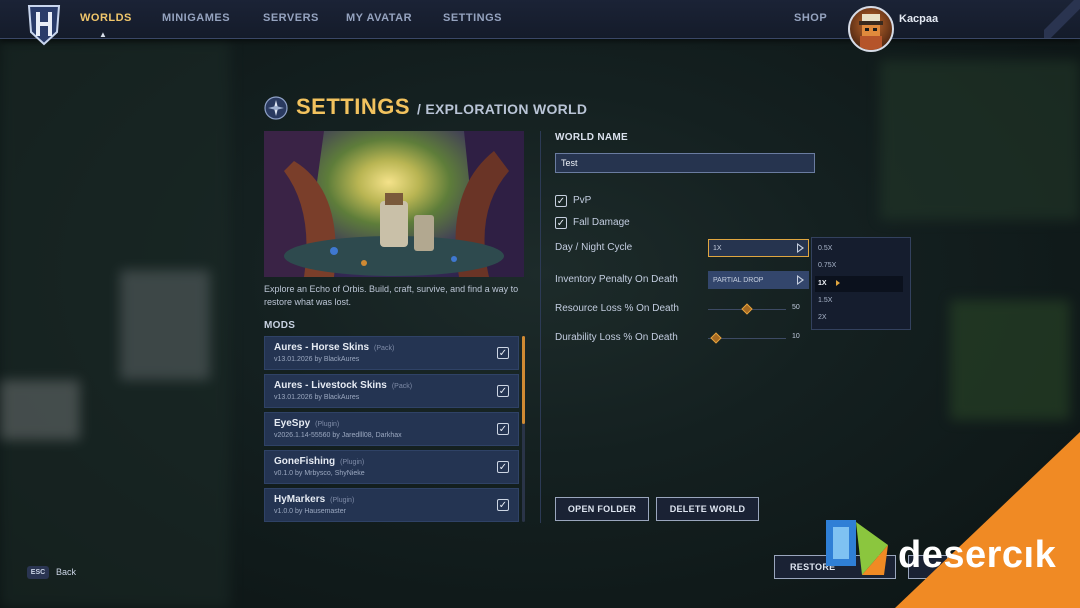 This screenshot has width=1080, height=608. I want to click on durability-loss-value: 10, so click(796, 336).